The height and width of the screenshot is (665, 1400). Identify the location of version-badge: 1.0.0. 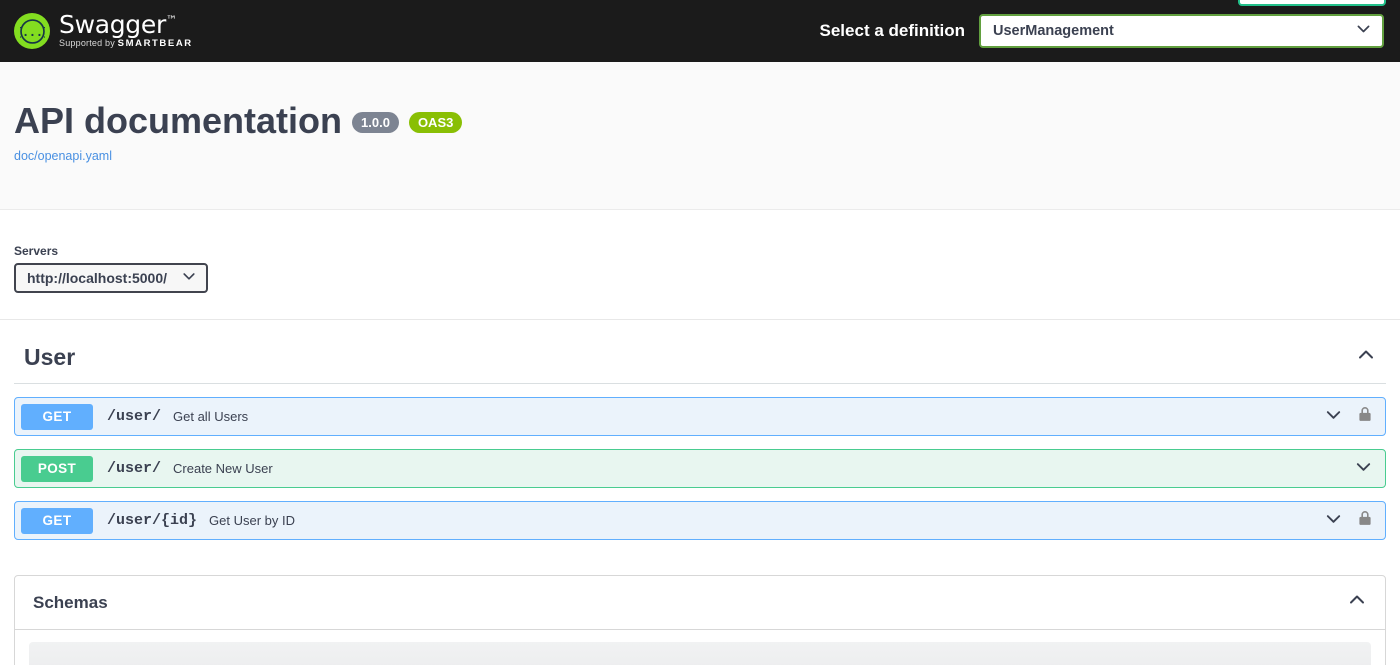
(375, 122).